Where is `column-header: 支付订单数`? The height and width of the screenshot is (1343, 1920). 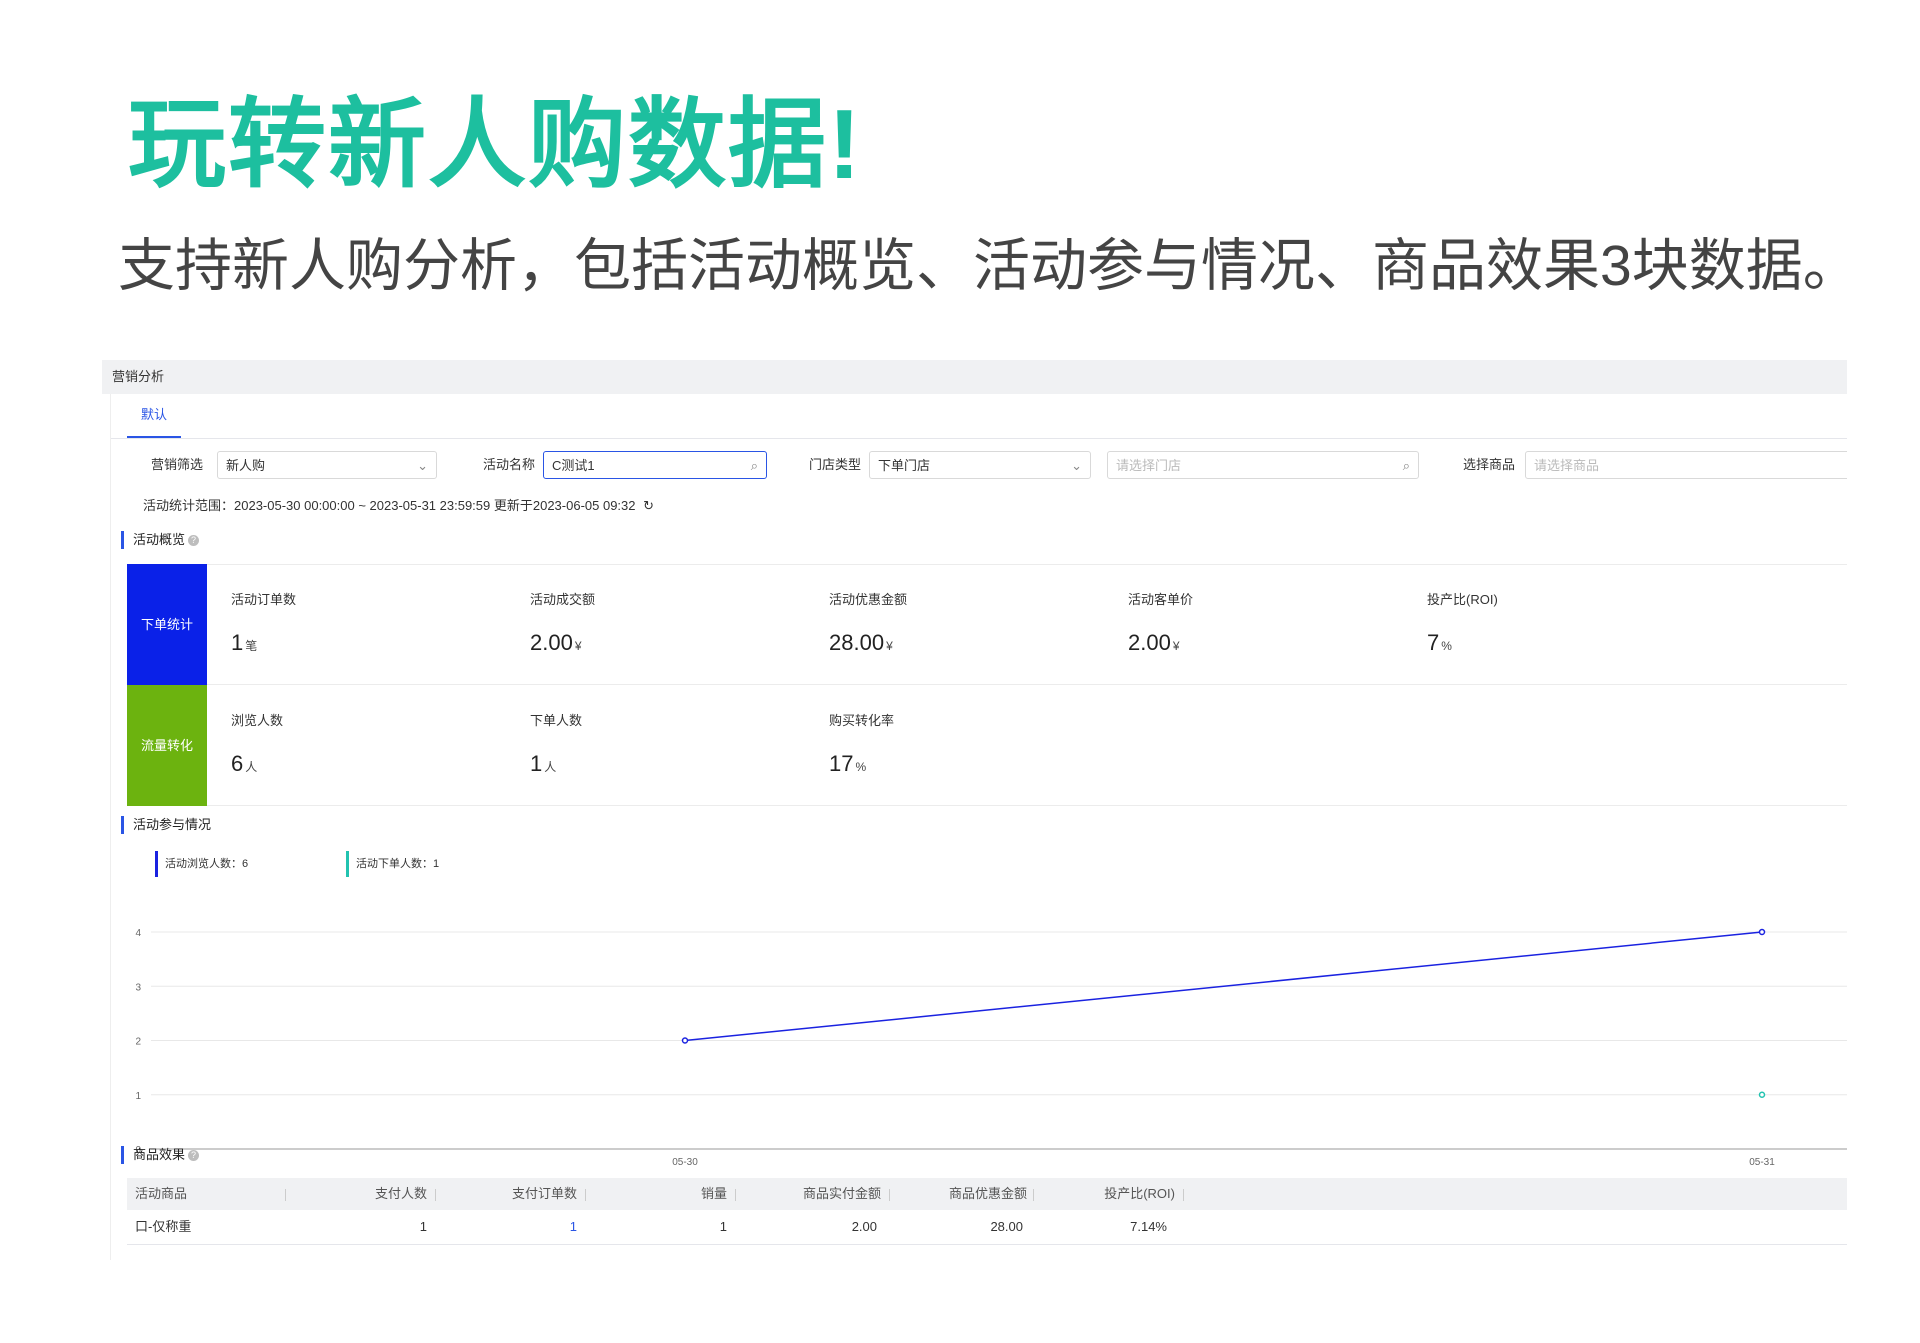
column-header: 支付订单数 is located at coordinates (517, 1194).